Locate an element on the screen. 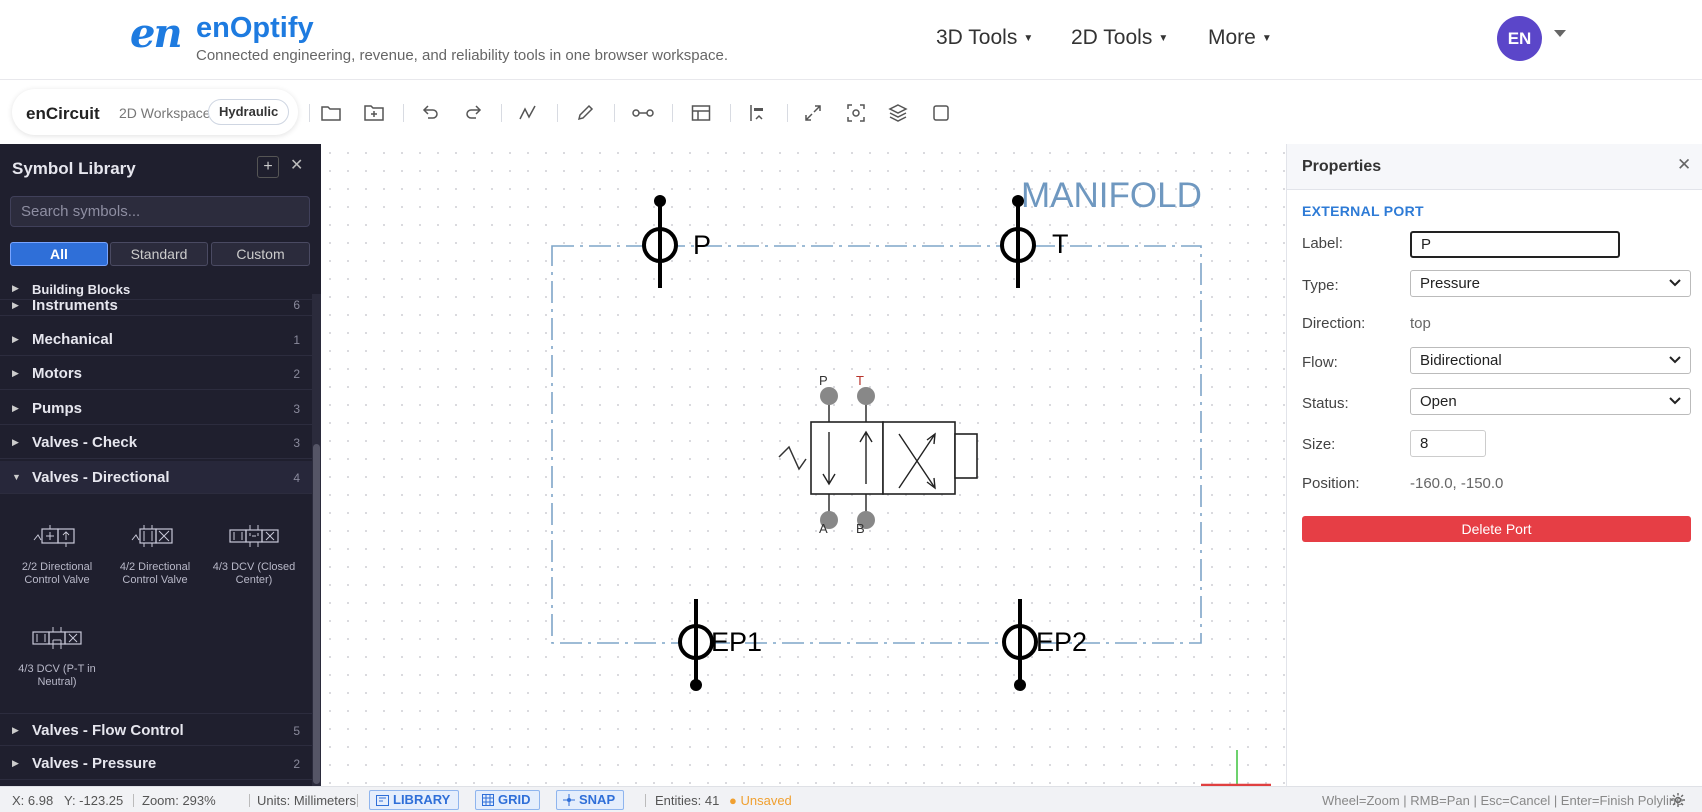  connect-icon is located at coordinates (643, 113).